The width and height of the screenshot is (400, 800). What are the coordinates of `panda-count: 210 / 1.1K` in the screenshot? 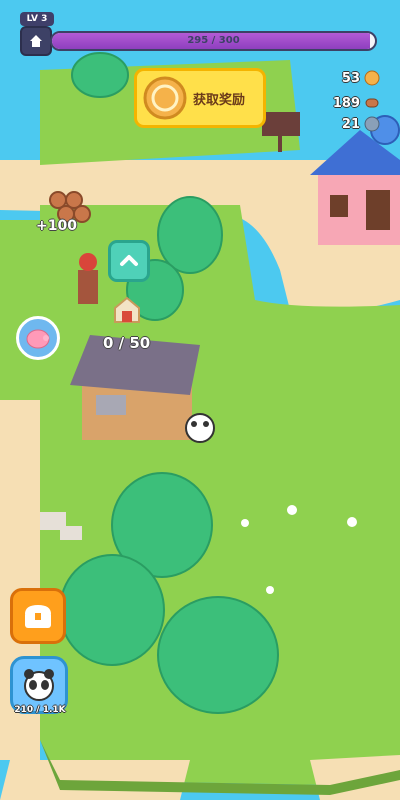 It's located at (40, 710).